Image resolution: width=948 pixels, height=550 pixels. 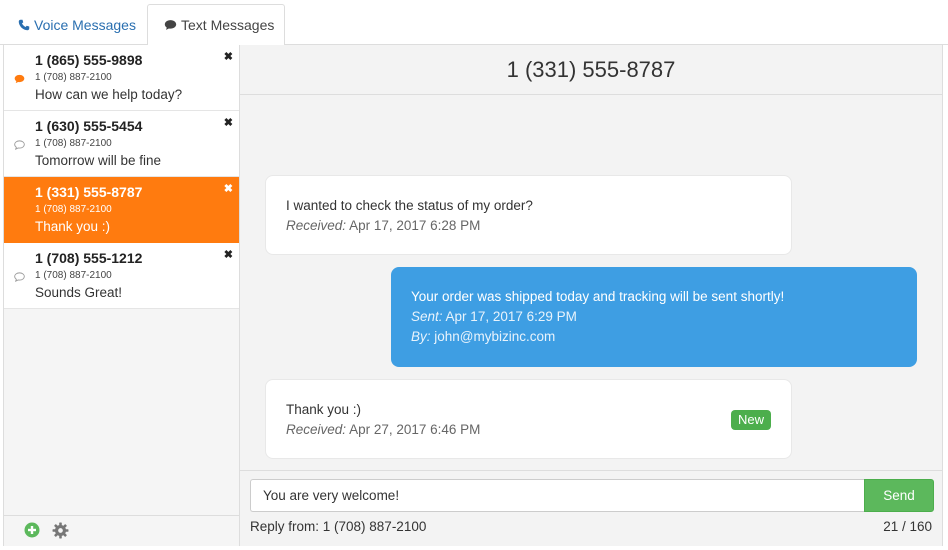 What do you see at coordinates (415, 429) in the screenshot?
I see `received-time: Apr 27, 2017 6:46 PM` at bounding box center [415, 429].